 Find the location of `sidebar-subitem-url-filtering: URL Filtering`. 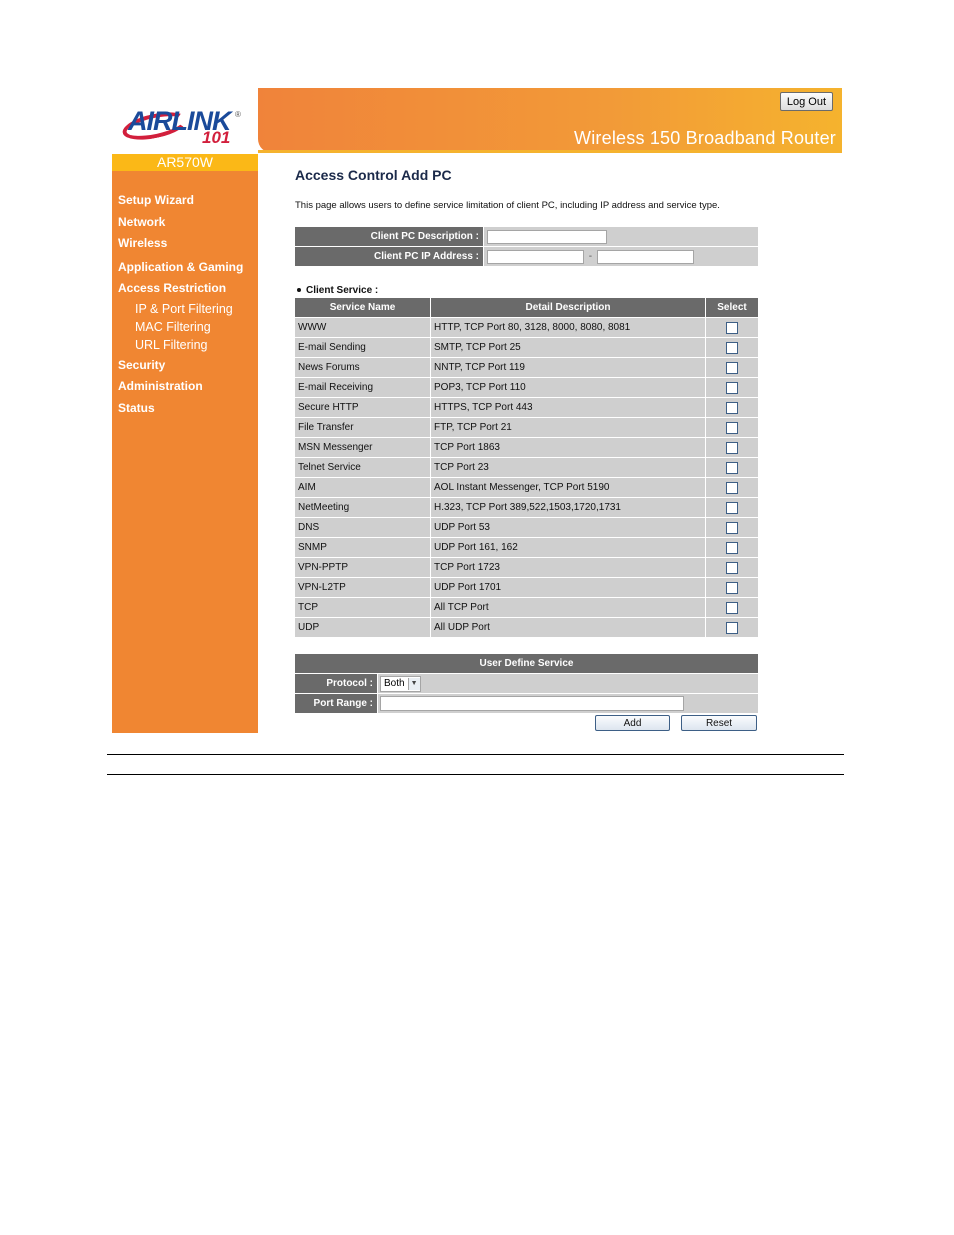

sidebar-subitem-url-filtering: URL Filtering is located at coordinates (171, 345).